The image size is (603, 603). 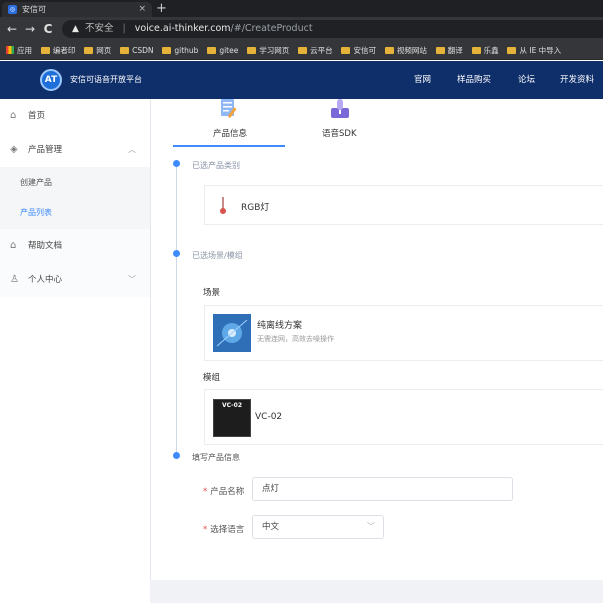 What do you see at coordinates (36, 182) in the screenshot?
I see `sidebar-item-create-product: 创建产品` at bounding box center [36, 182].